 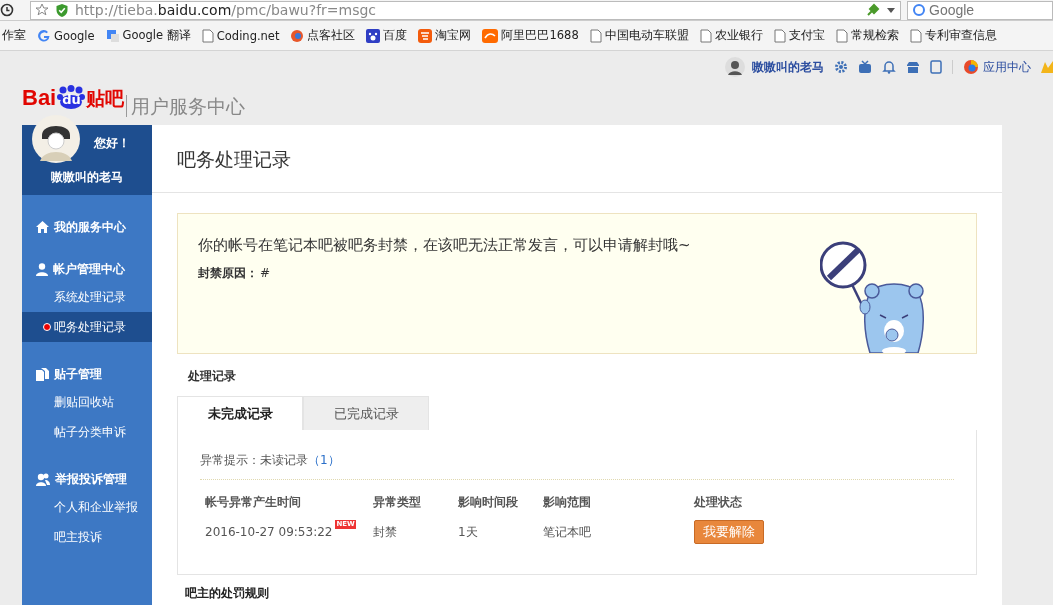 I want to click on documents-icon, so click(x=42, y=374).